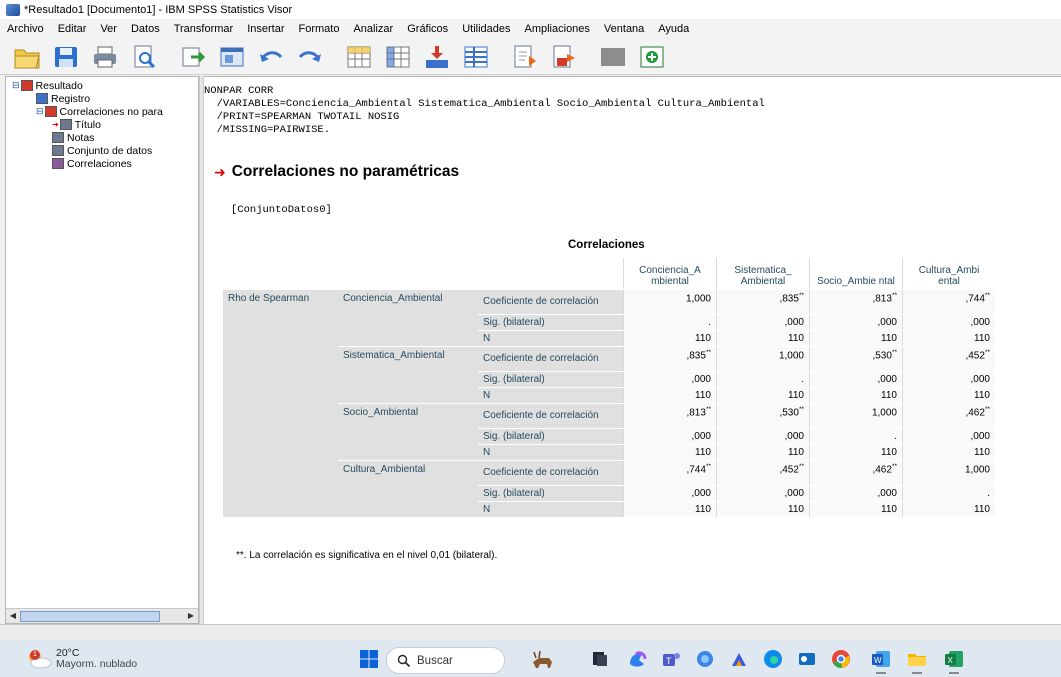  I want to click on chrome-icon, so click(841, 659).